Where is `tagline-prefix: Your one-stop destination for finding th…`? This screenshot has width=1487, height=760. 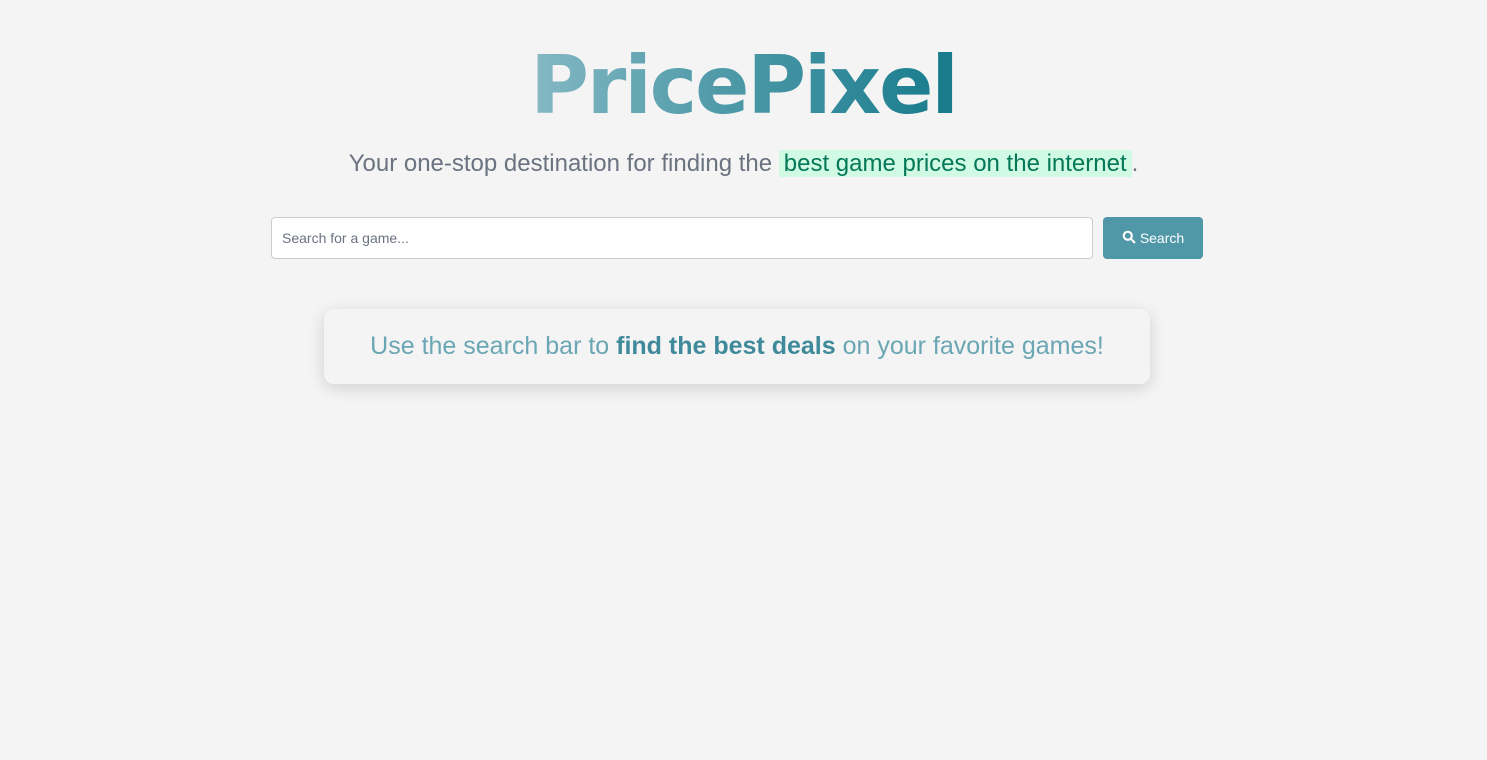 tagline-prefix: Your one-stop destination for finding th… is located at coordinates (563, 163).